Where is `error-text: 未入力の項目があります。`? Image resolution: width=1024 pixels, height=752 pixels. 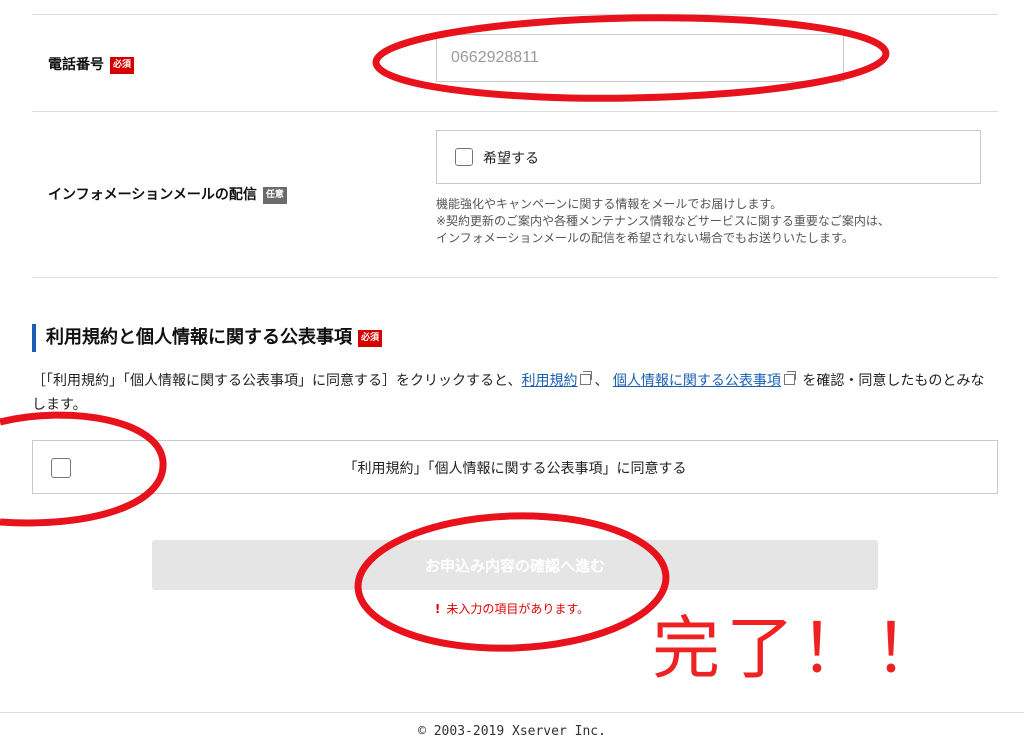
error-text: 未入力の項目があります。 is located at coordinates (518, 609).